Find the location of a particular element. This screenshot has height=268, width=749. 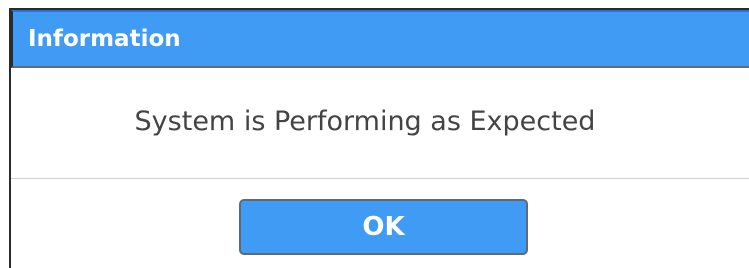

dialog-message: System is Performing as Expected is located at coordinates (365, 121).